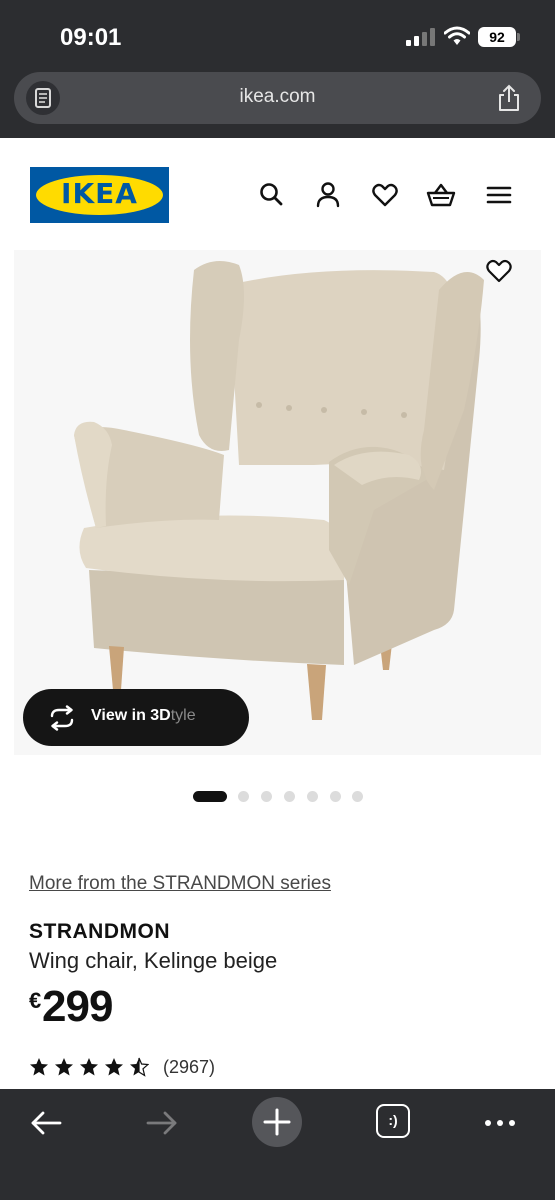 The height and width of the screenshot is (1200, 555). I want to click on view-in-3d-label: View in 3Dtyle, so click(143, 715).